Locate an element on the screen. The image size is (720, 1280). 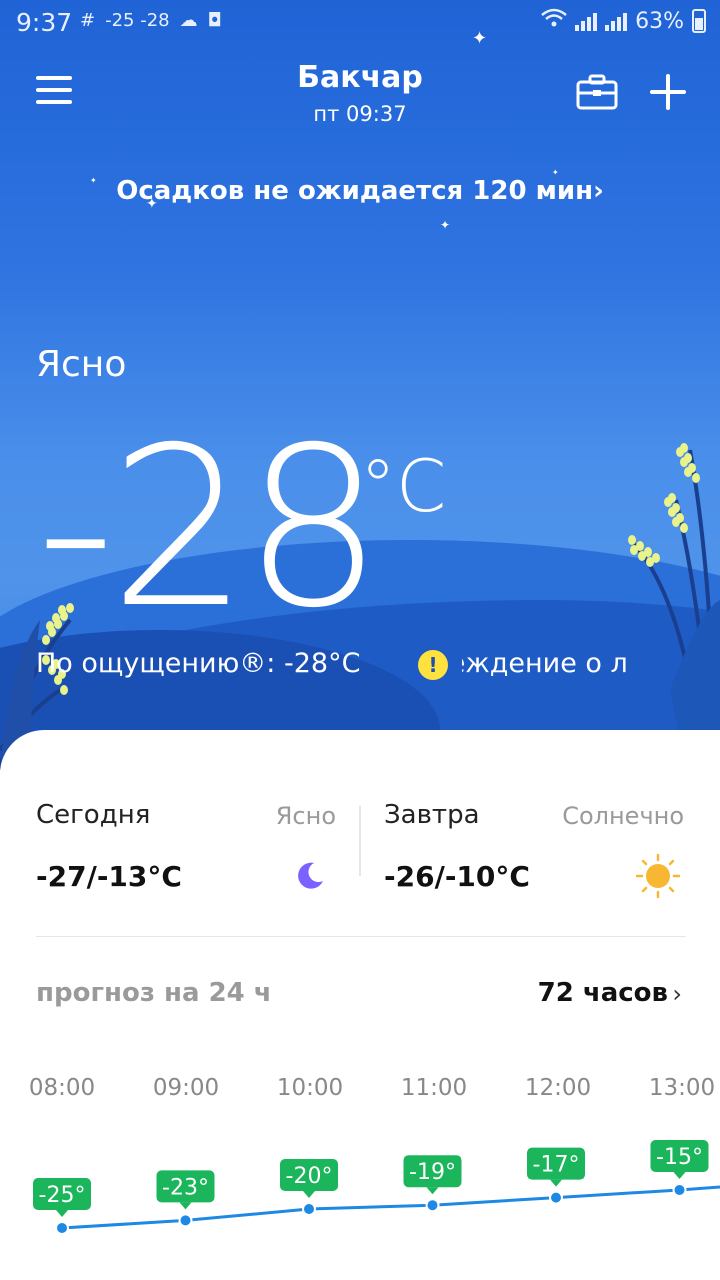
star-icon: ✦ is located at coordinates (445, 225).